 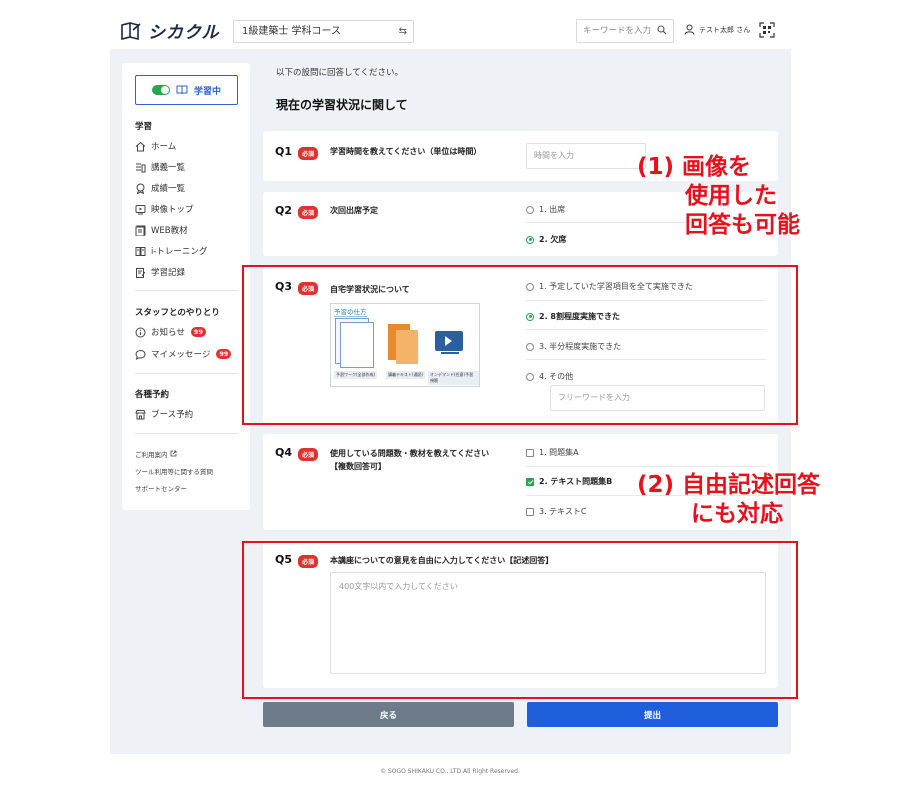 I want to click on toggle-switch, so click(x=160, y=90).